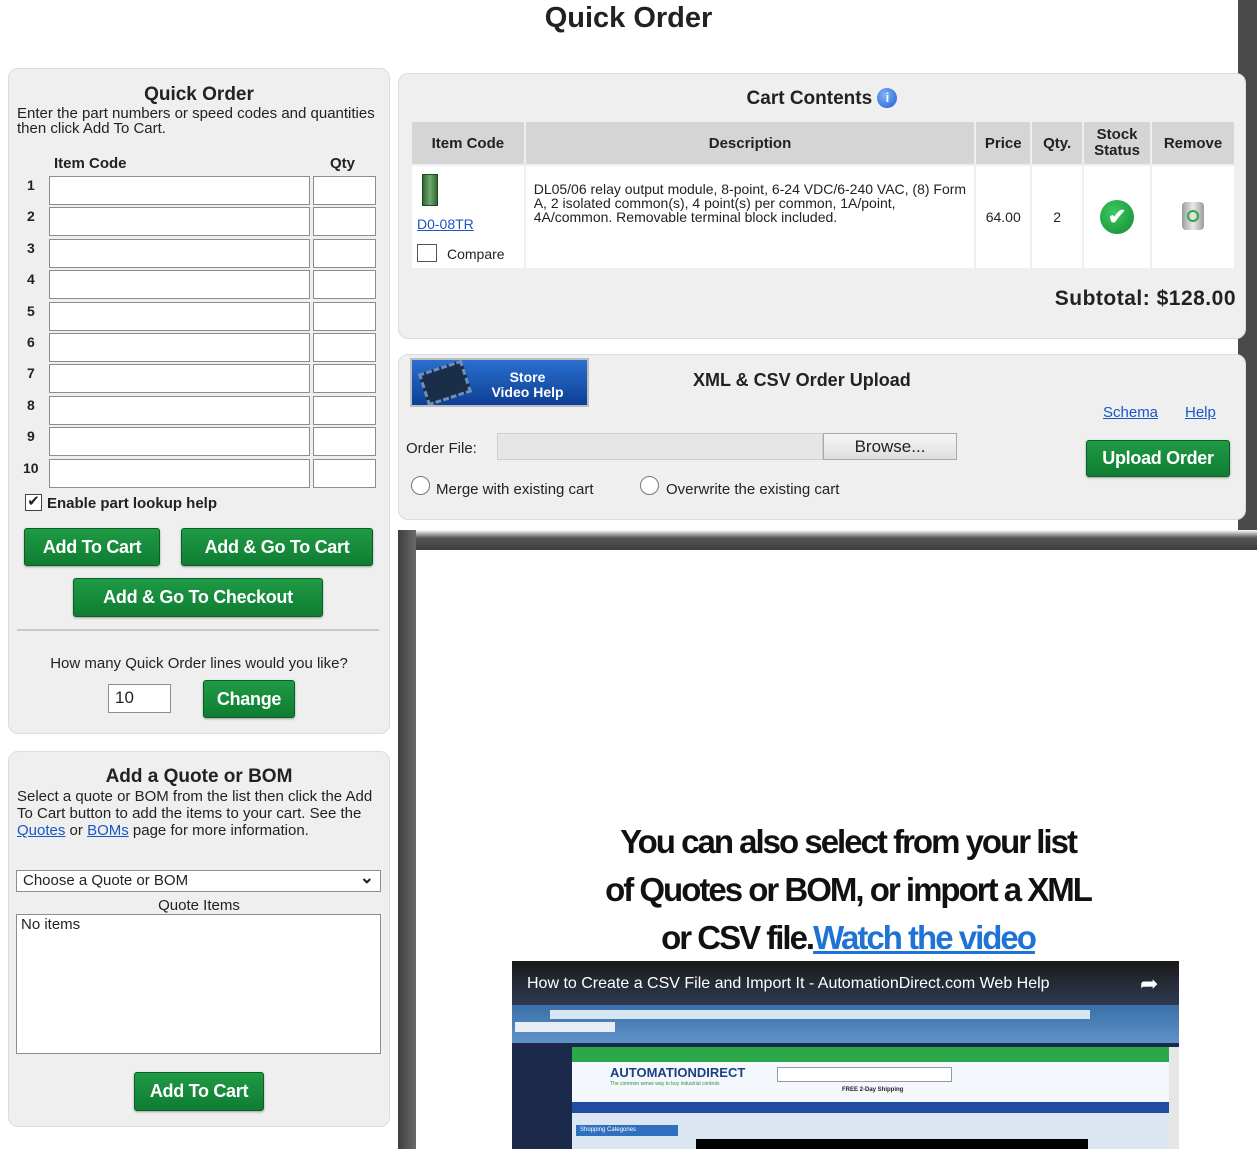 Image resolution: width=1257 pixels, height=1149 pixels. What do you see at coordinates (108, 830) in the screenshot?
I see `boms-link: BOMs` at bounding box center [108, 830].